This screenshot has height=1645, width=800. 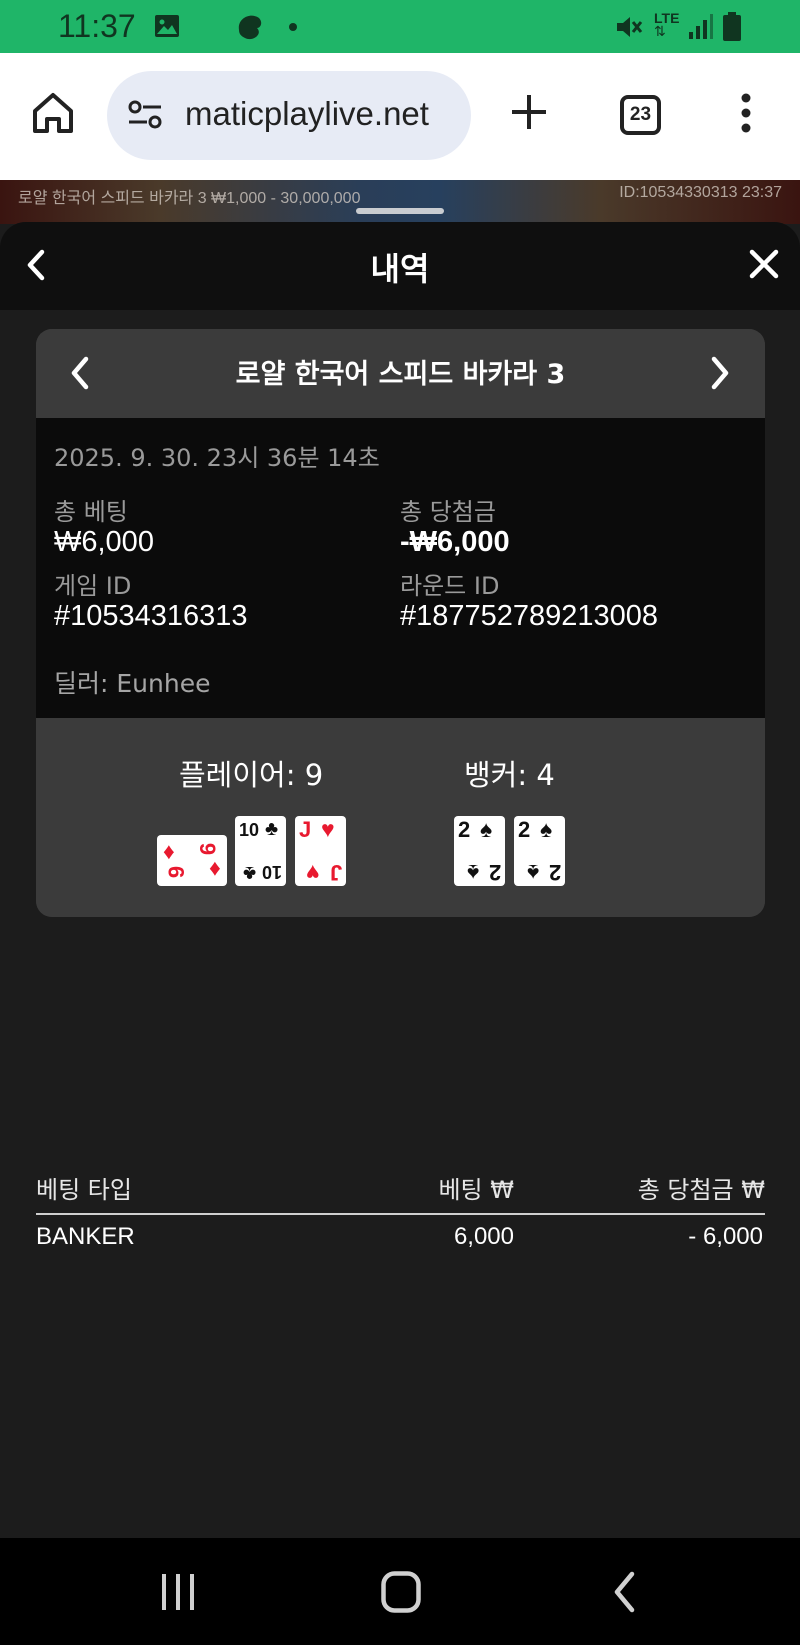 What do you see at coordinates (97, 26) in the screenshot?
I see `status-time: 11:37` at bounding box center [97, 26].